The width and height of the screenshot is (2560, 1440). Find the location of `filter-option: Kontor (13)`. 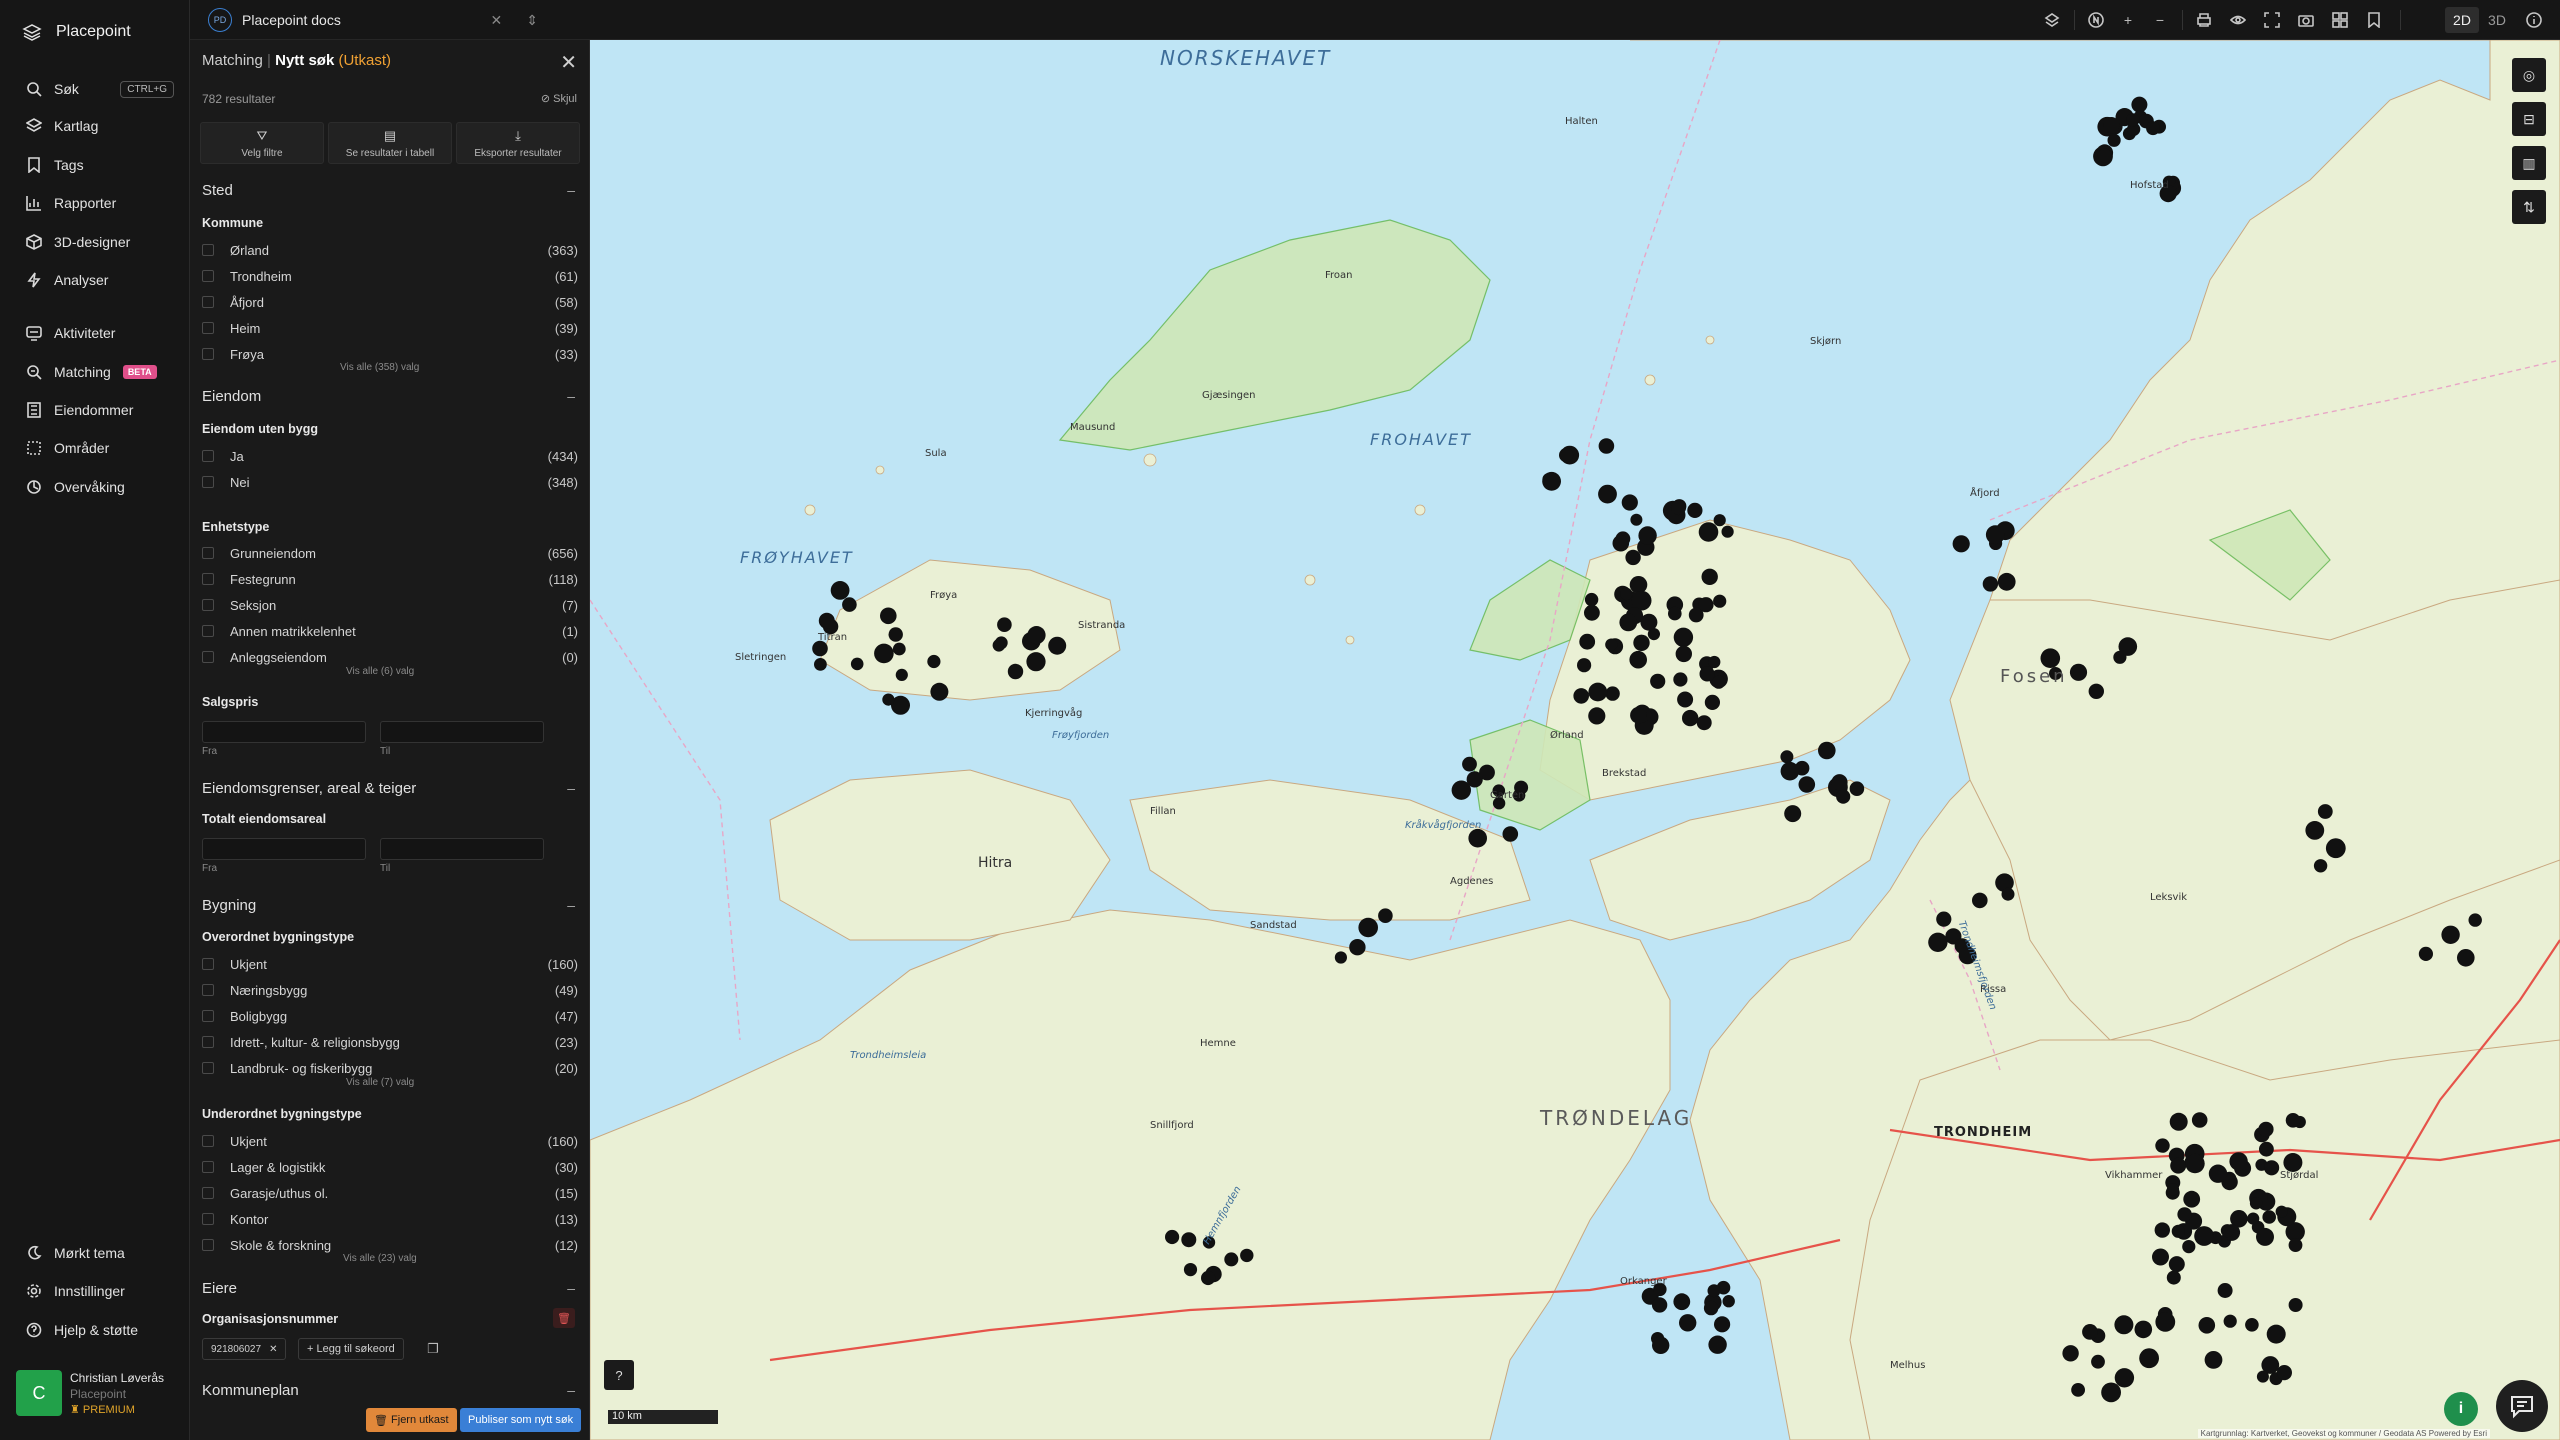

filter-option: Kontor (13) is located at coordinates (390, 1219).